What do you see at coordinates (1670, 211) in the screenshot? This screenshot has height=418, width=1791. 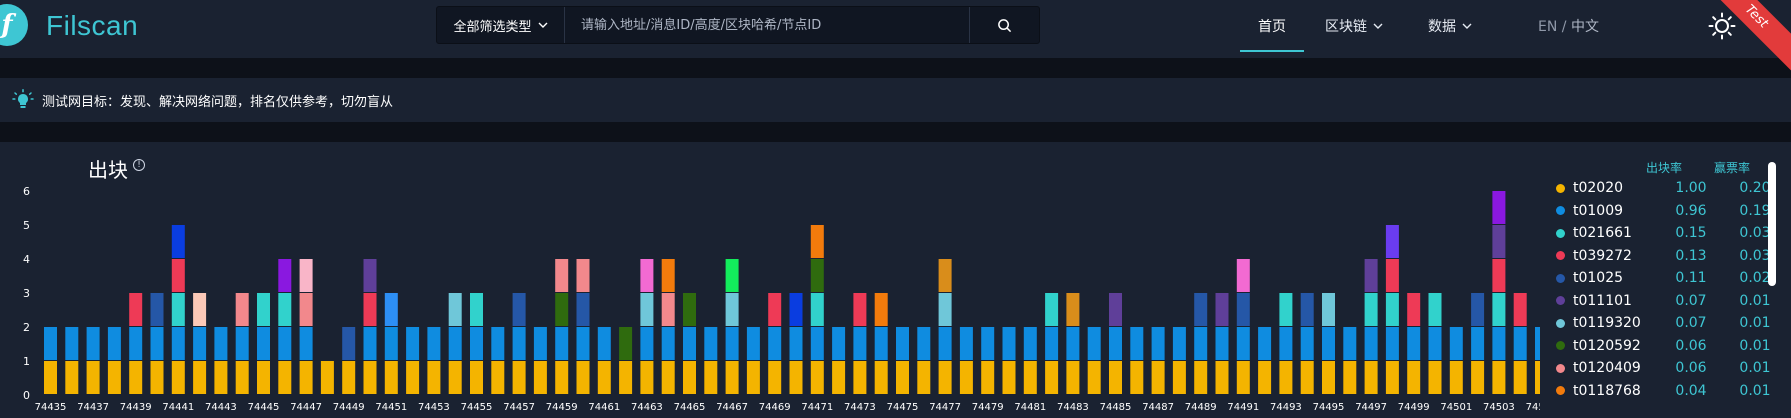 I see `legend-item: t01009 0.96 0.19` at bounding box center [1670, 211].